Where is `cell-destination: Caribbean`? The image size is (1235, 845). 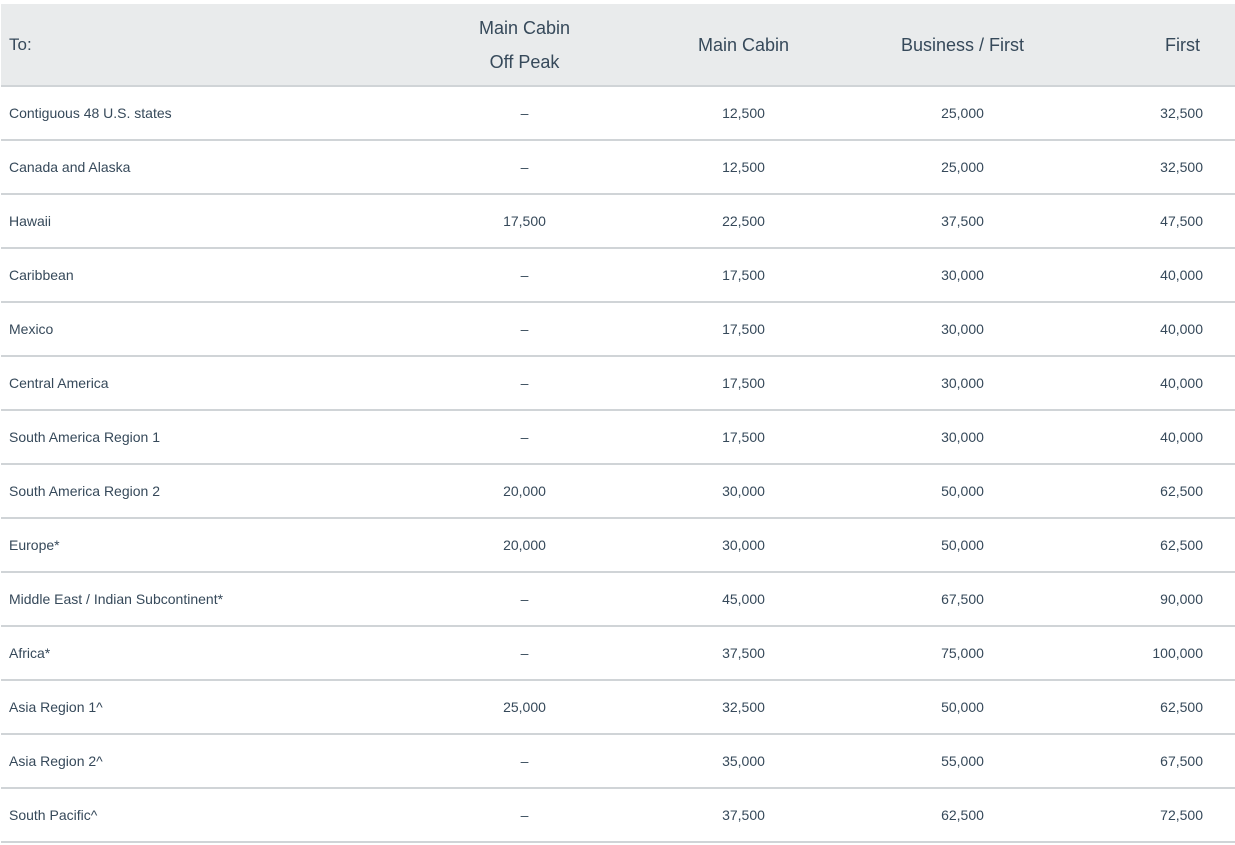 cell-destination: Caribbean is located at coordinates (208, 275).